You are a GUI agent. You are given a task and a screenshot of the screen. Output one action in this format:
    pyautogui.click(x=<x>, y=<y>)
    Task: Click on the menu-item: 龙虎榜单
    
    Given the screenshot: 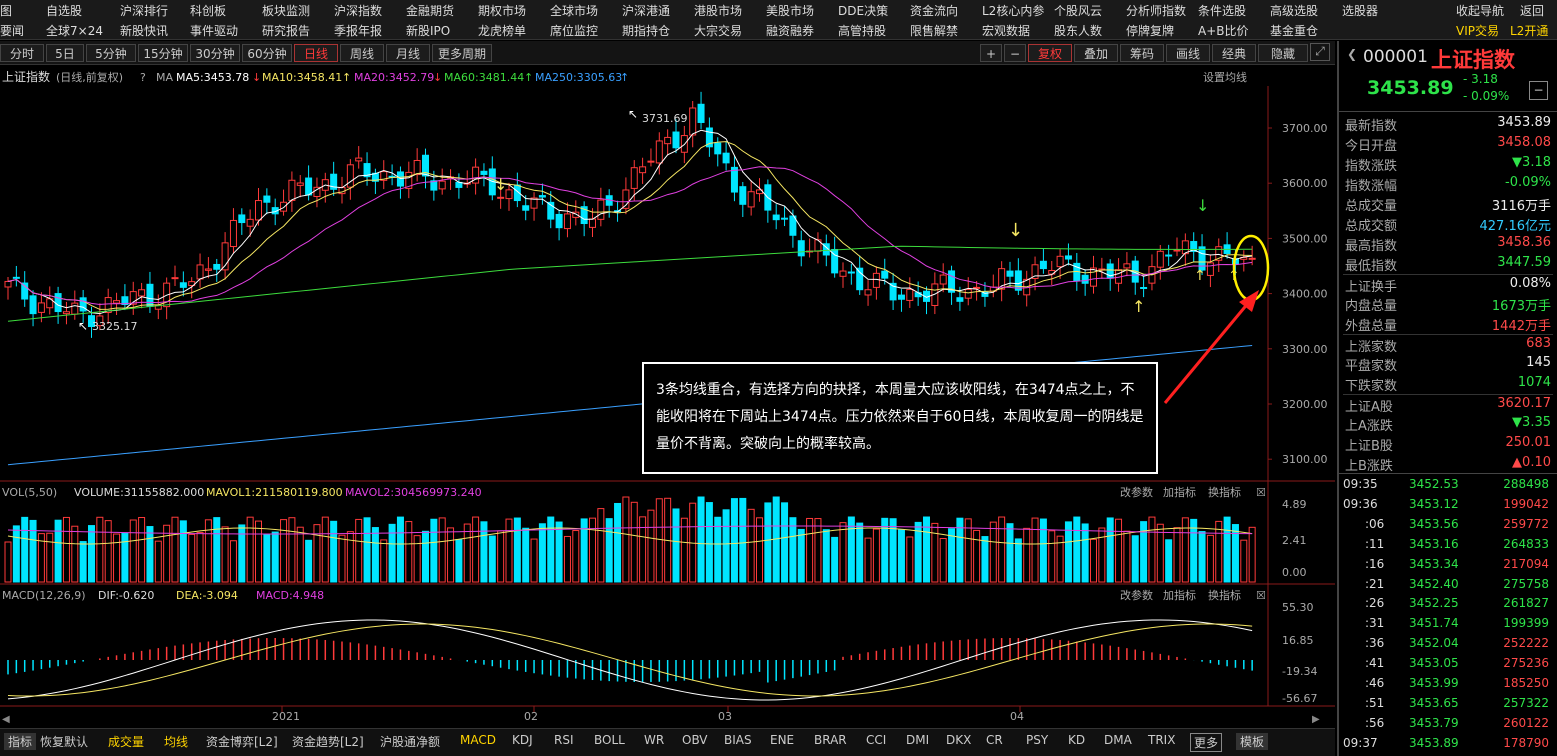 What is the action you would take?
    pyautogui.click(x=502, y=30)
    